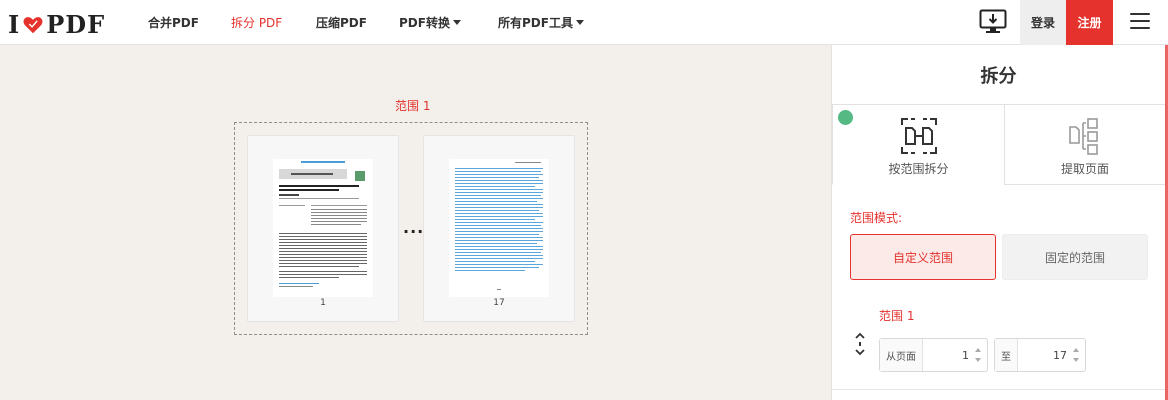 This screenshot has height=400, width=1168. I want to click on nav-compress-pdf-label: 压缩PDF, so click(341, 23).